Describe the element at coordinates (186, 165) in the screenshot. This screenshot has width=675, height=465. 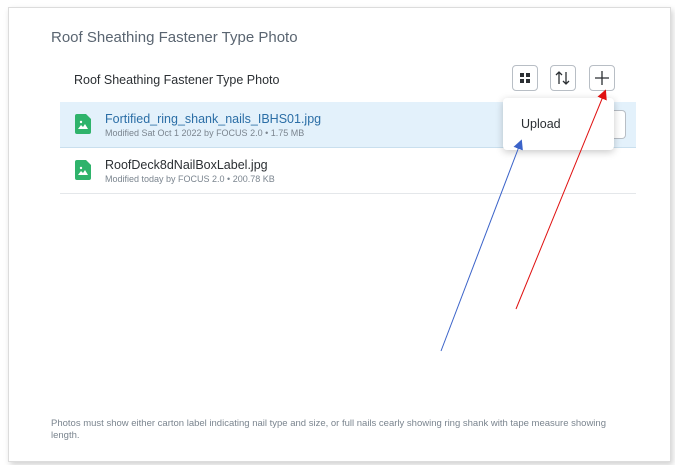
I see `file-name: RoofDeck8dNailBoxLabel.jpg` at that location.